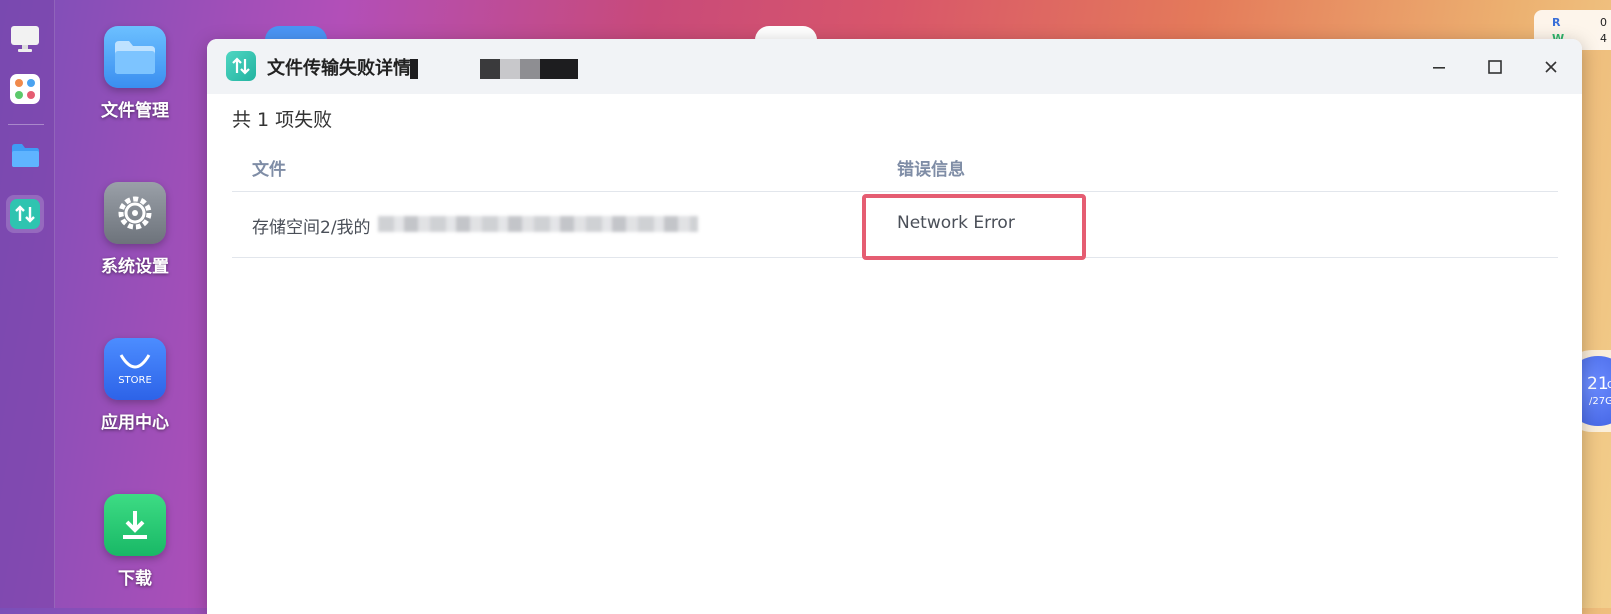 Image resolution: width=1611 pixels, height=614 pixels. I want to click on store-badge: STORE, so click(135, 380).